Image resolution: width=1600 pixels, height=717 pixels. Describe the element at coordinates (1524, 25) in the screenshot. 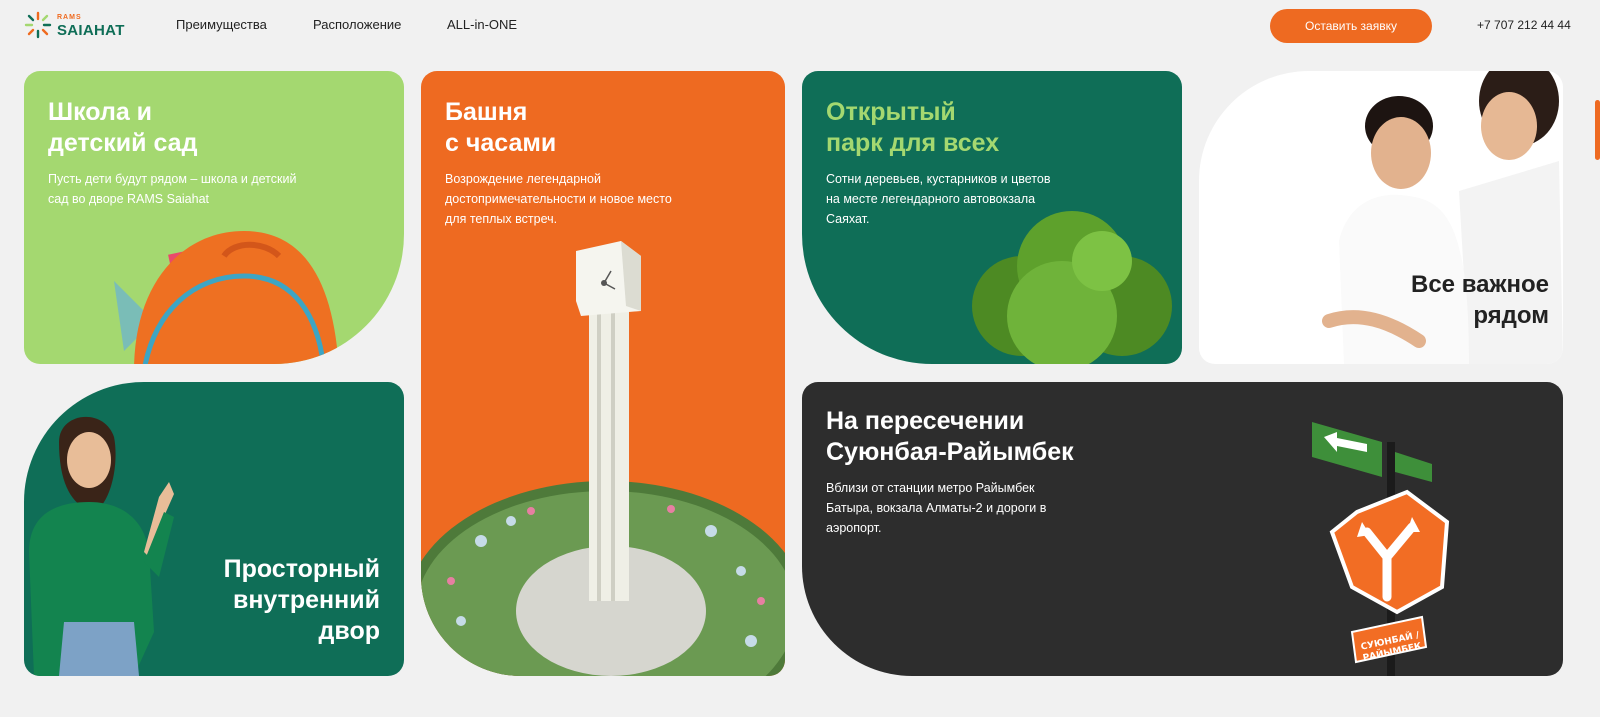

I see `phone-number: +7 707 212 44 44` at that location.